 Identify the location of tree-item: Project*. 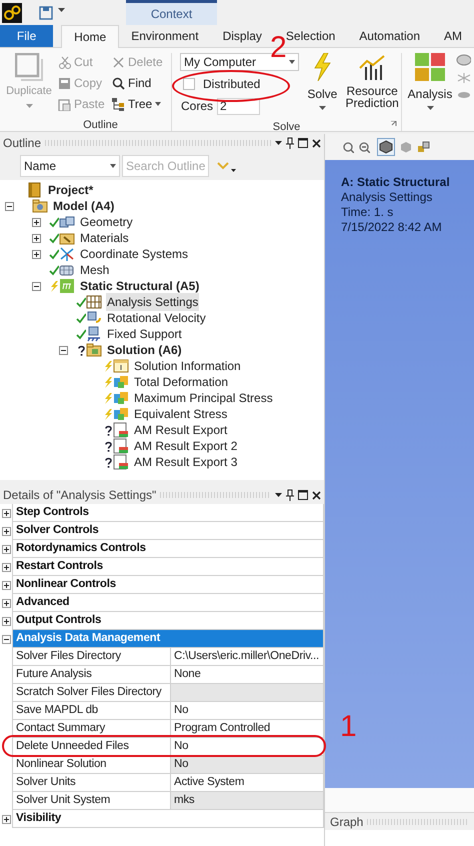
(70, 190).